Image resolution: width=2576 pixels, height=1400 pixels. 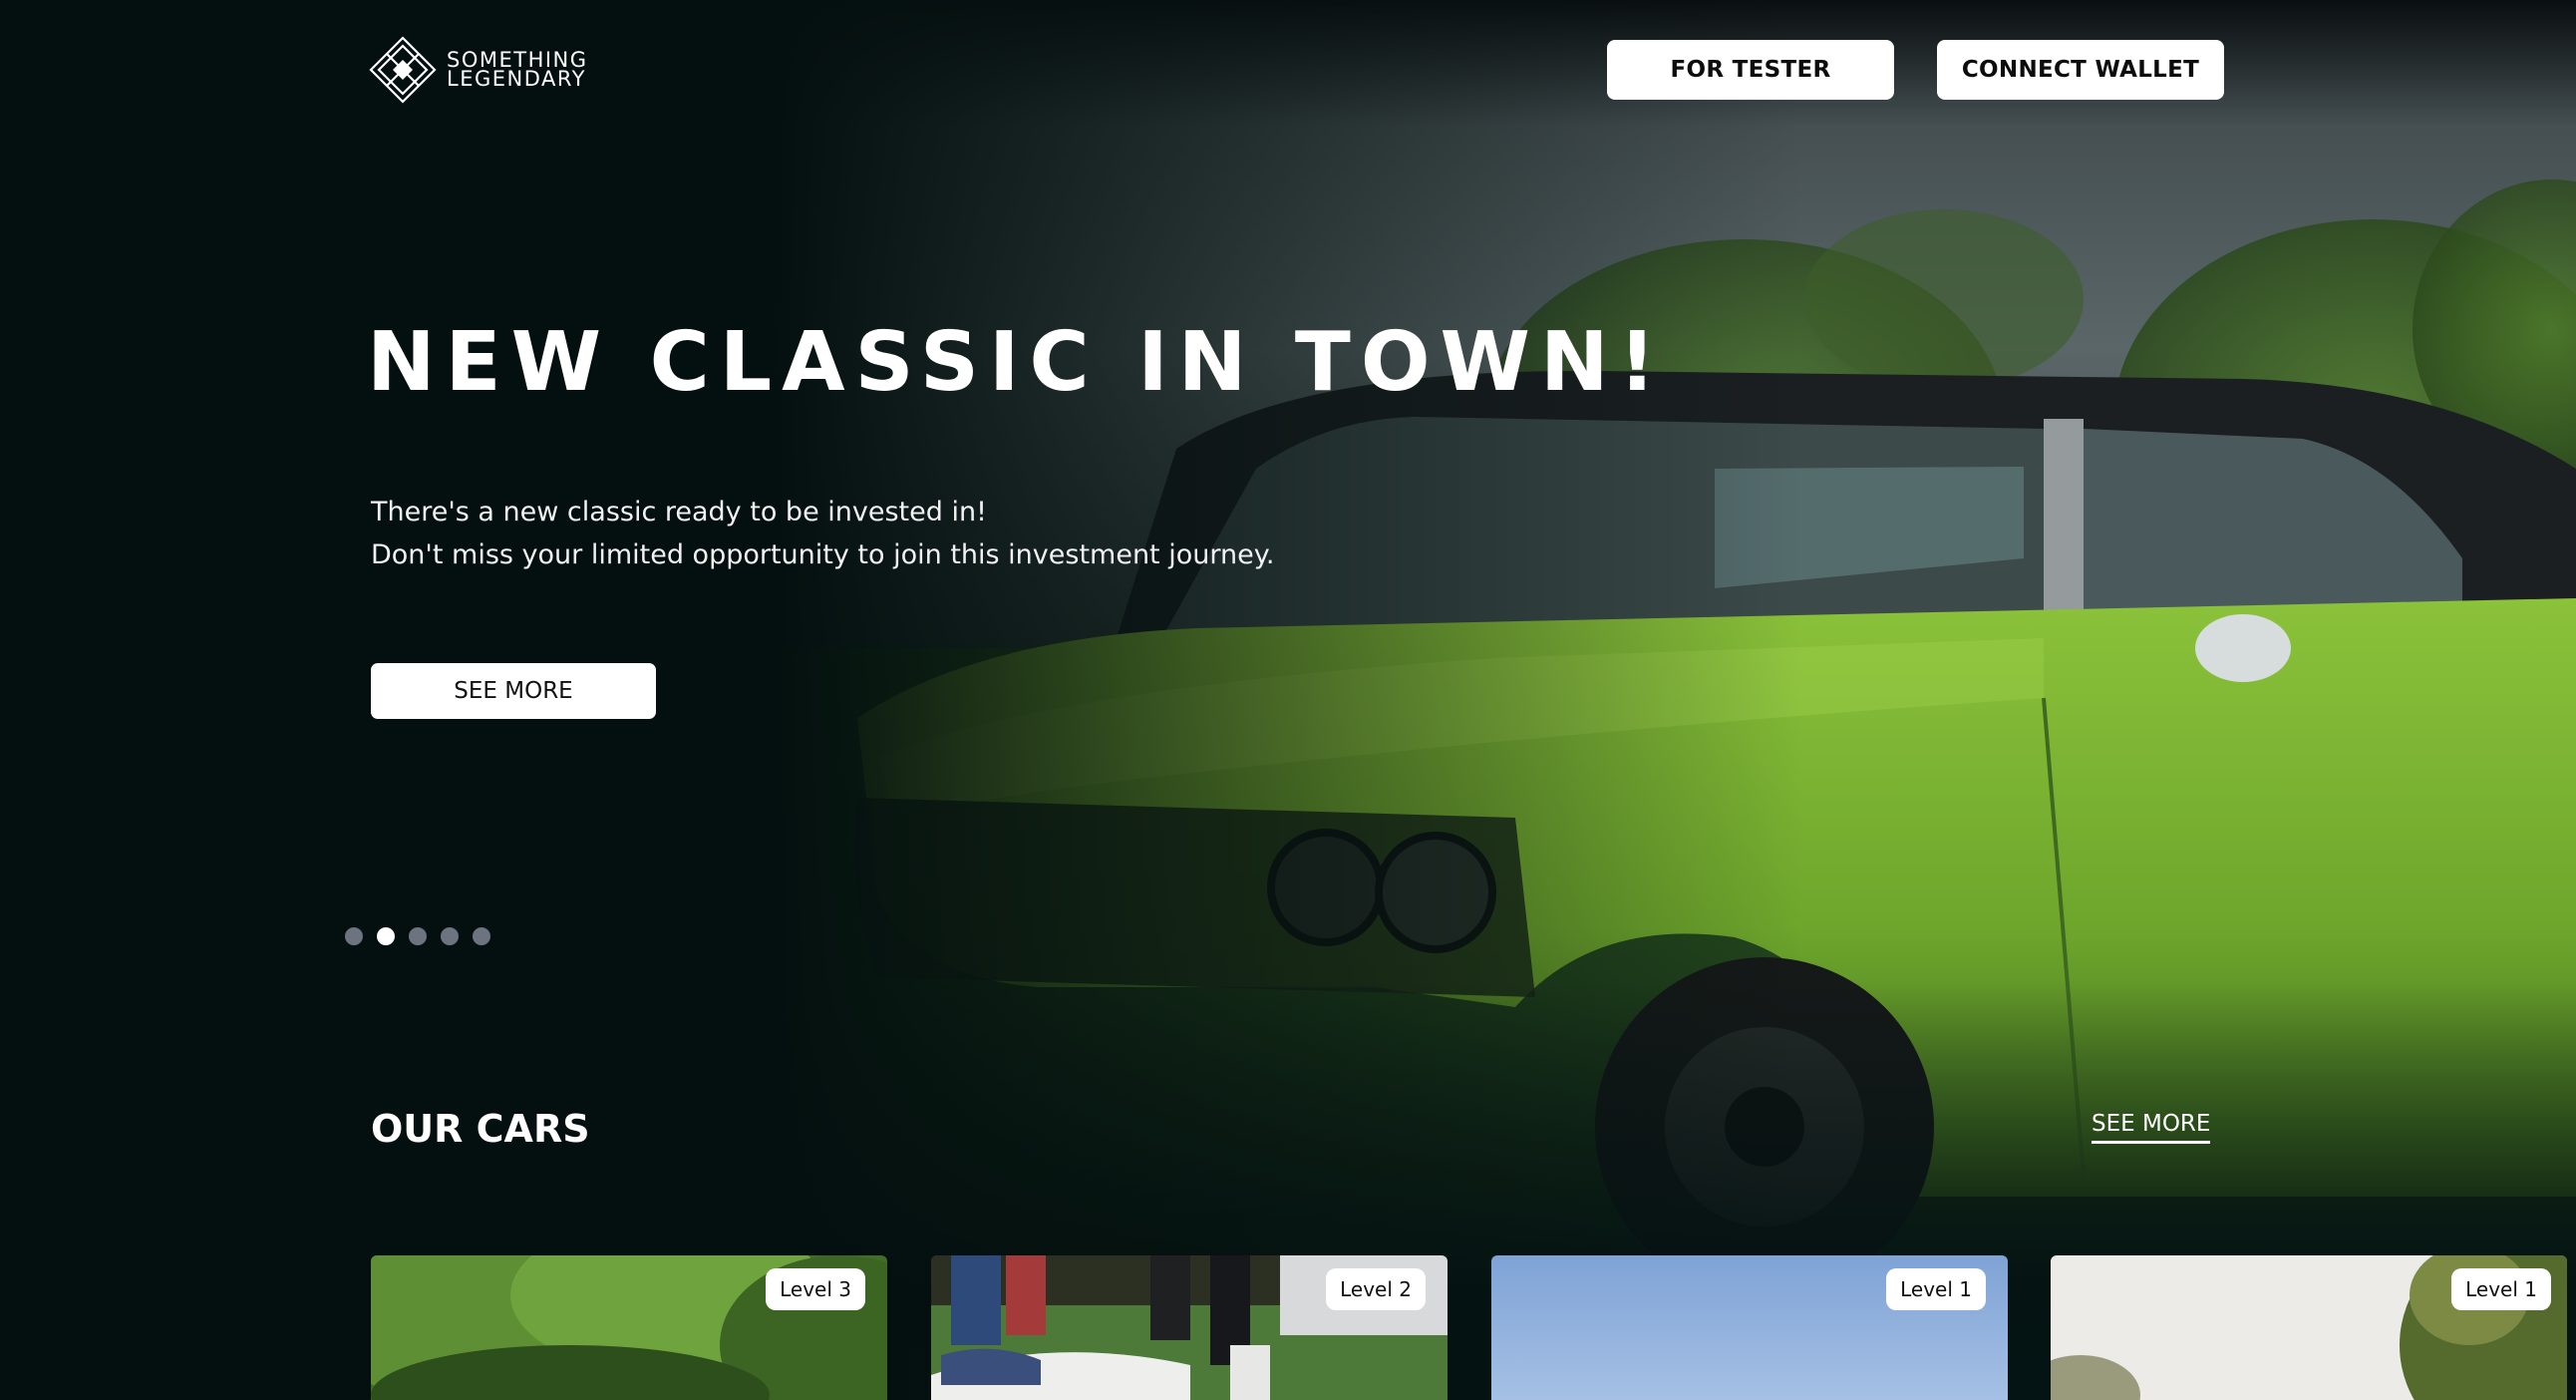 I want to click on level-badge: Level 3, so click(x=815, y=1289).